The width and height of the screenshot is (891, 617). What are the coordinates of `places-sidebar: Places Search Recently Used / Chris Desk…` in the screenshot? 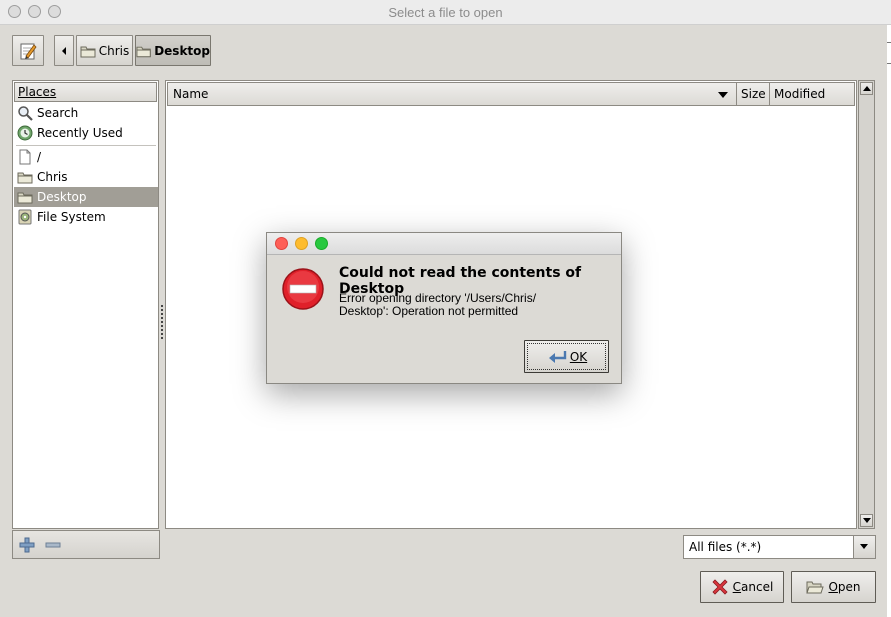 It's located at (85, 304).